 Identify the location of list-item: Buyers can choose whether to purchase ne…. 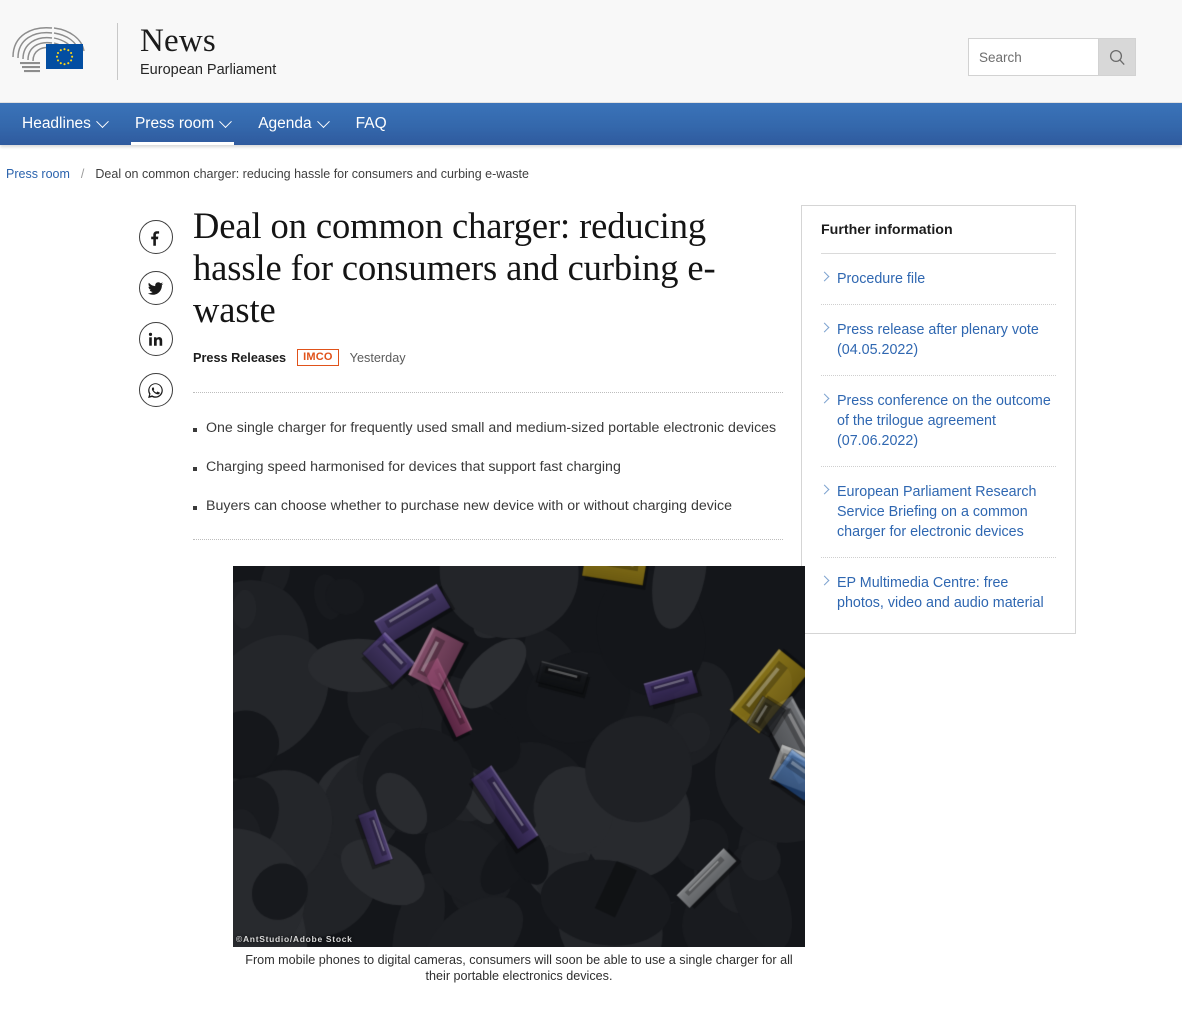
(488, 506).